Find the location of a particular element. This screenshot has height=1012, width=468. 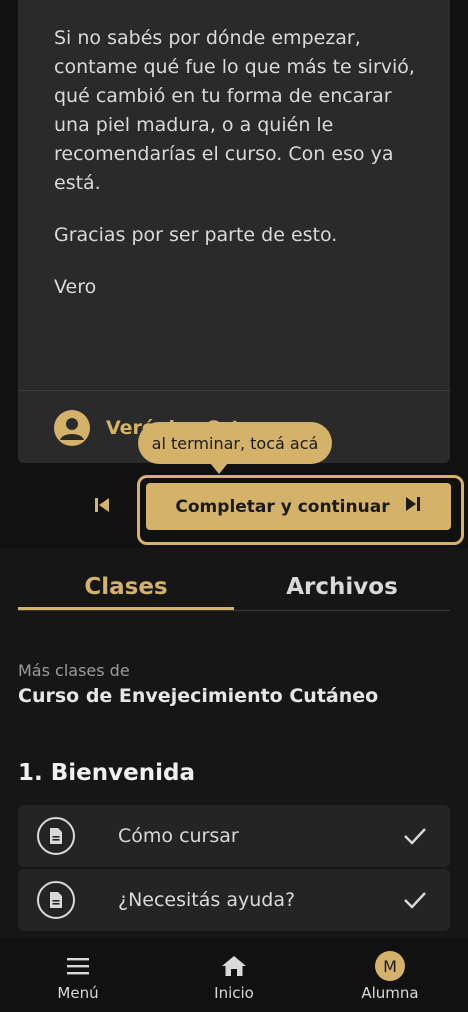

content-tabs: Clases Archivos is located at coordinates (234, 588).